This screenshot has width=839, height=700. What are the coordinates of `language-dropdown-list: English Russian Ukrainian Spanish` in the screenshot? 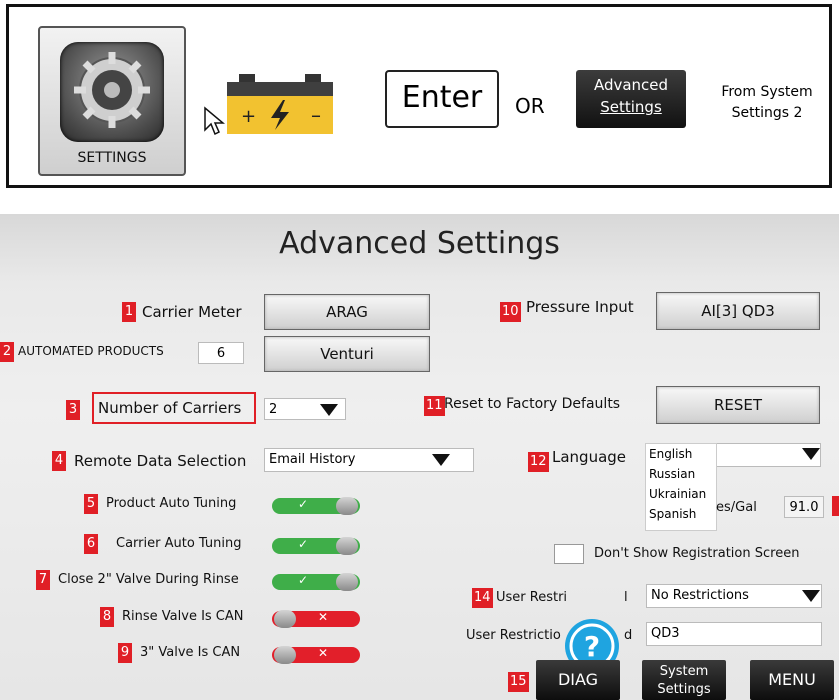 It's located at (681, 487).